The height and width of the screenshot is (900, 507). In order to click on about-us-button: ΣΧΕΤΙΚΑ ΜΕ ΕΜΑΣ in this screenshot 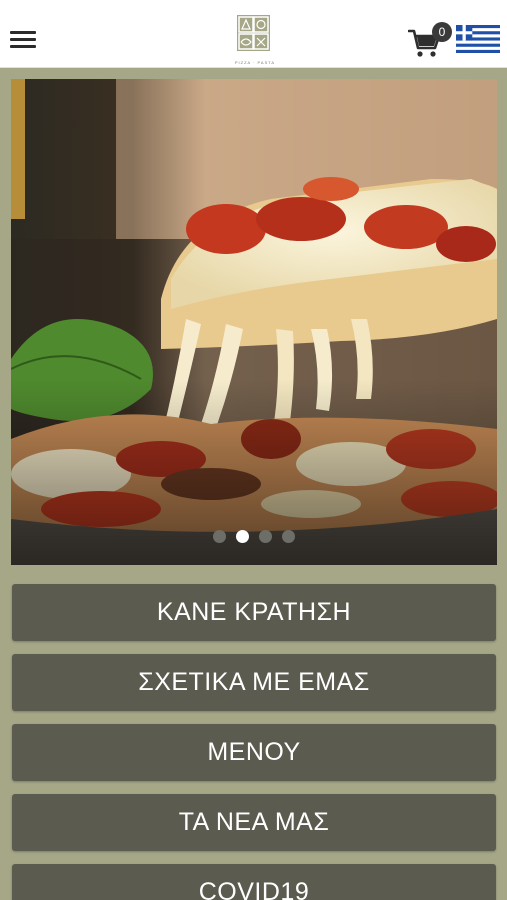, I will do `click(254, 682)`.